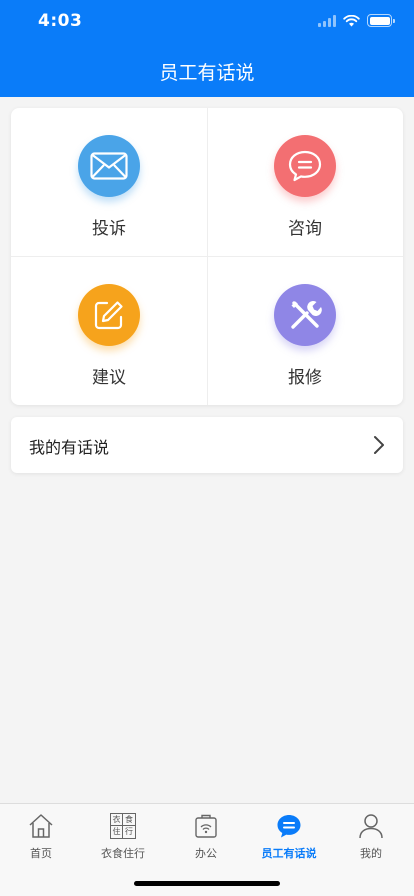 The width and height of the screenshot is (414, 896). I want to click on signal-icon, so click(327, 20).